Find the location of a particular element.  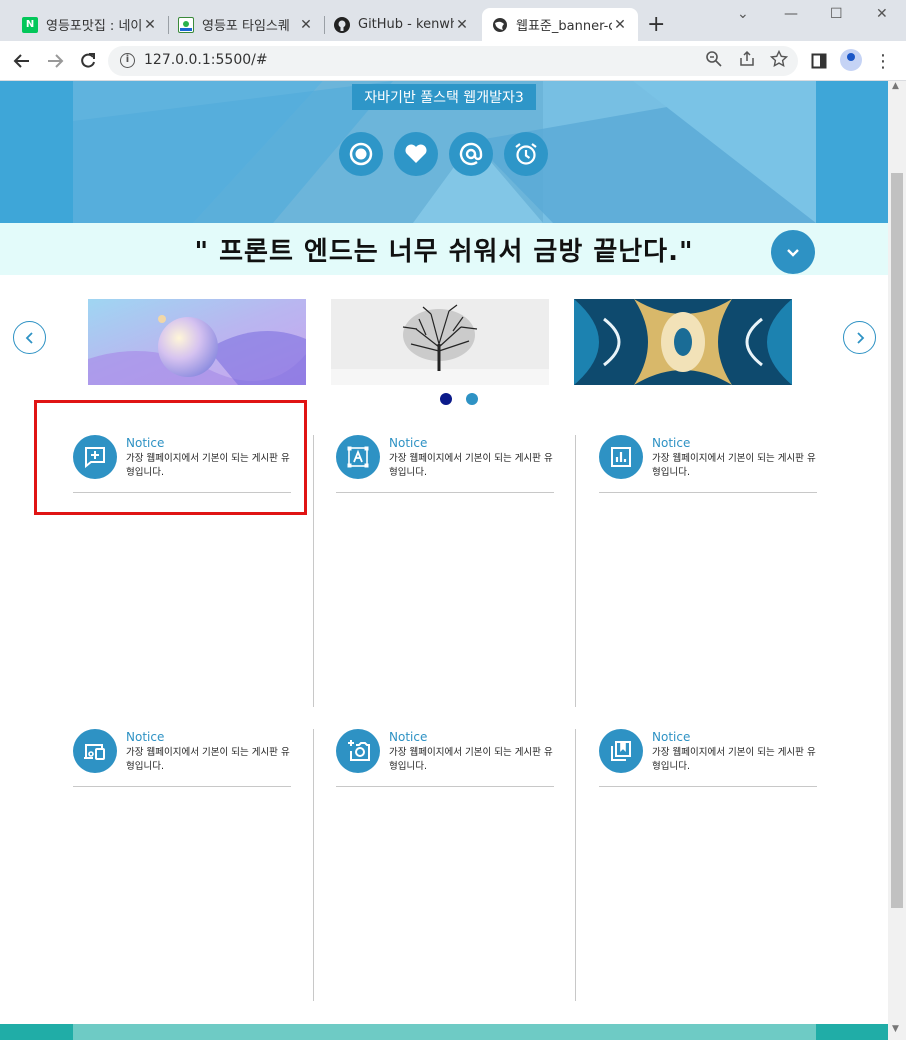

url-text: 127.0.0.1:5500/# is located at coordinates (206, 60).